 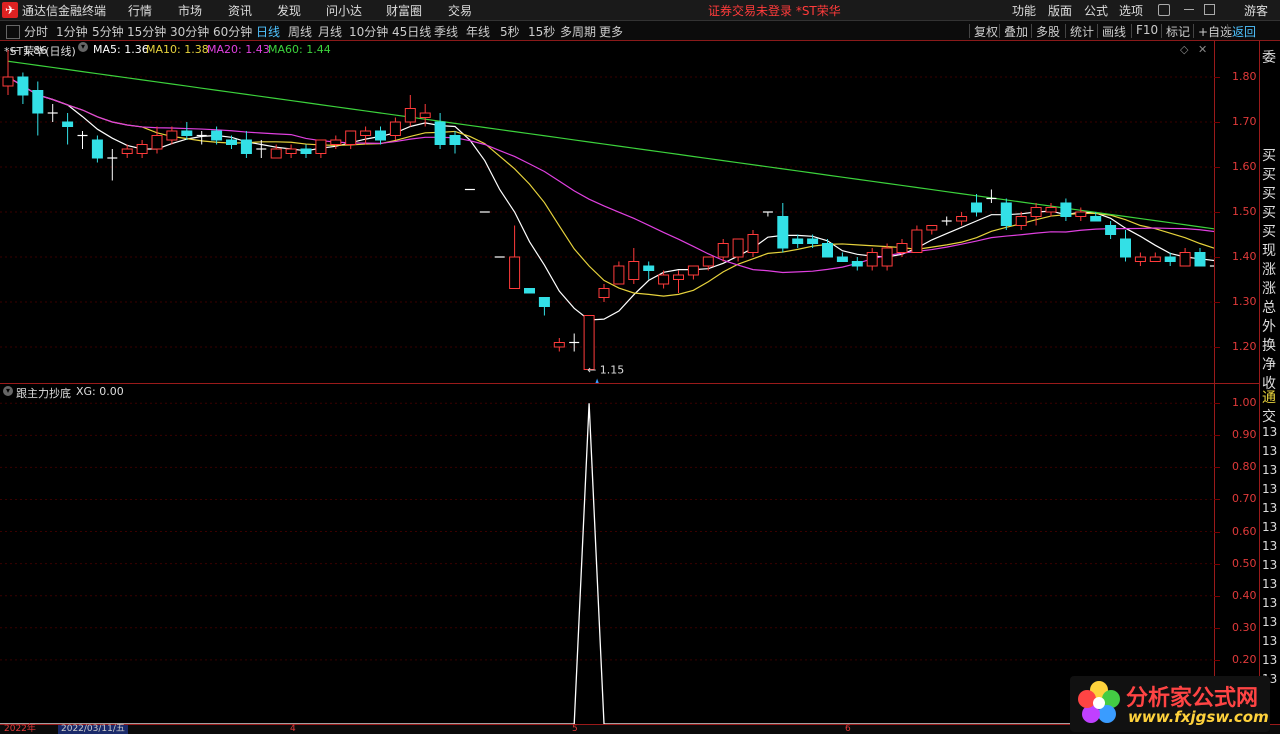 What do you see at coordinates (1060, 10) in the screenshot?
I see `menu-banmian: 版面` at bounding box center [1060, 10].